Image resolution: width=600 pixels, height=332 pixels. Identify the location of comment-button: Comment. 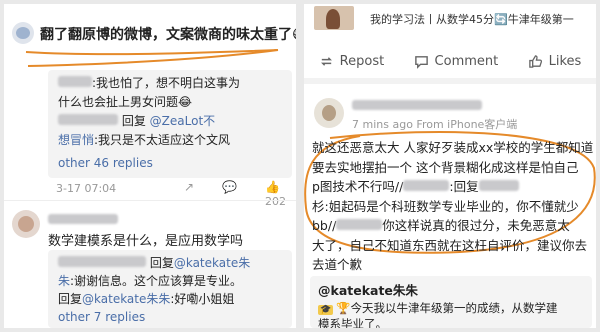
(456, 61).